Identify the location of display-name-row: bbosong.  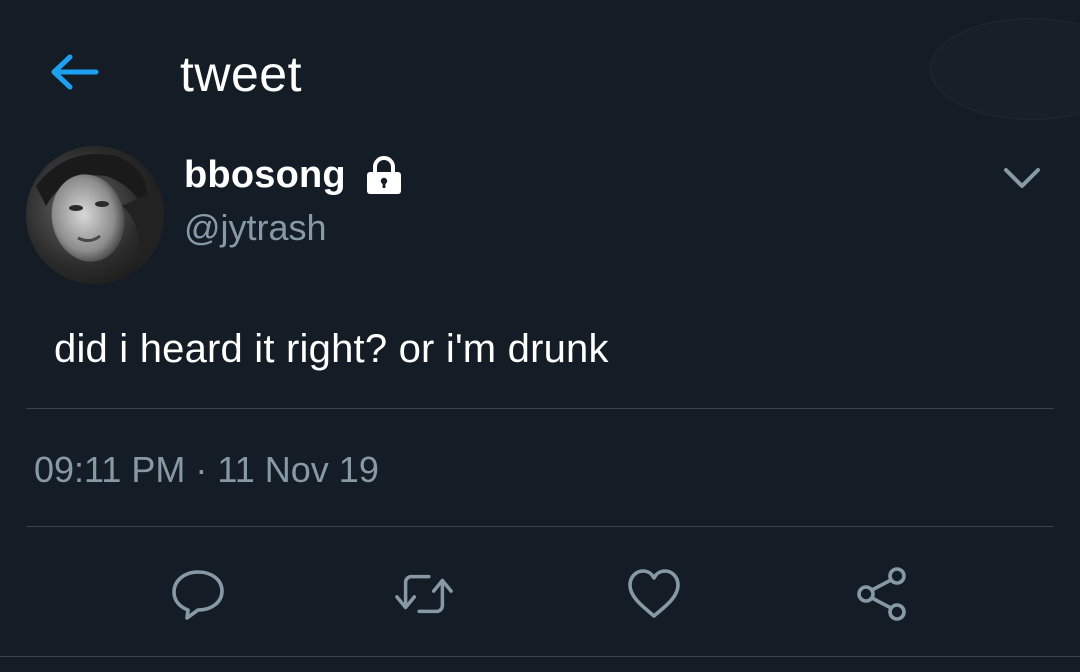
(295, 175).